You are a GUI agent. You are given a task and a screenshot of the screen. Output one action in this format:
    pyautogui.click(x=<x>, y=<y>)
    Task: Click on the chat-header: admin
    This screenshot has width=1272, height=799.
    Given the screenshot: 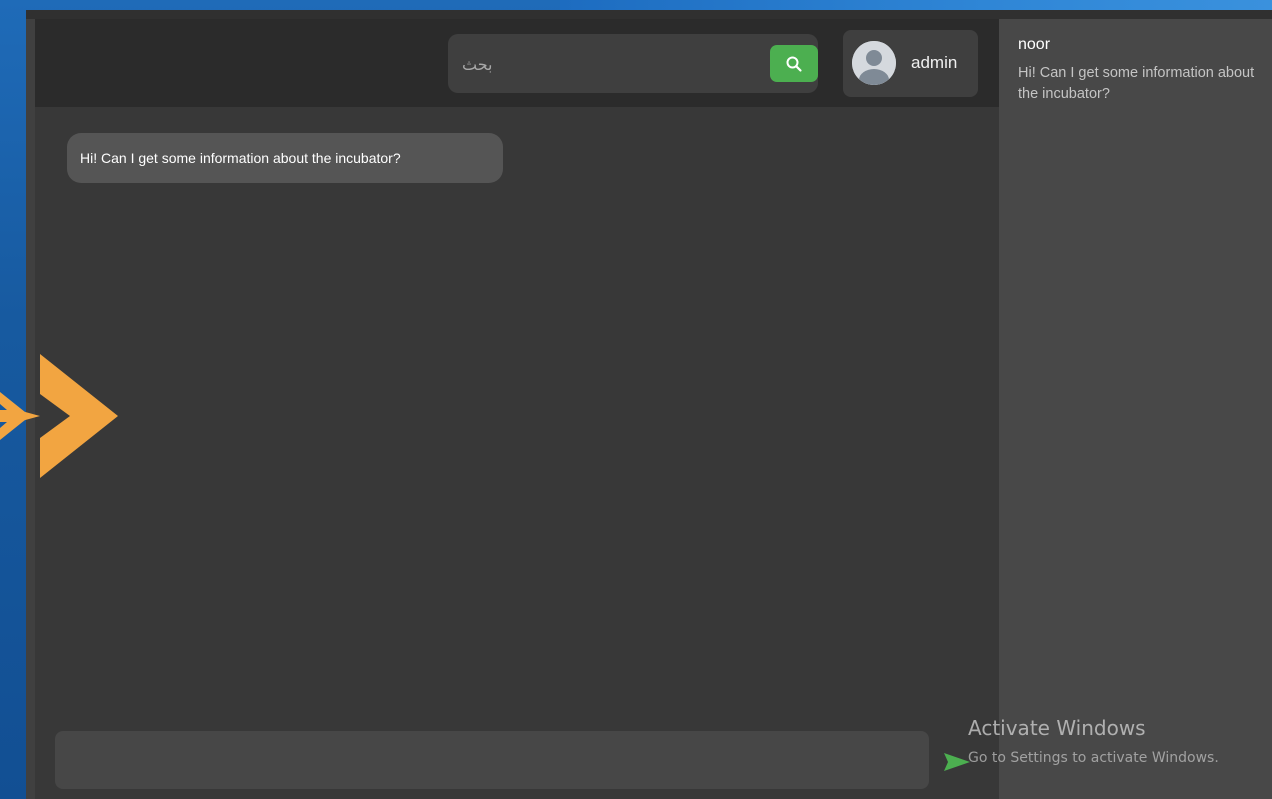 What is the action you would take?
    pyautogui.click(x=517, y=63)
    